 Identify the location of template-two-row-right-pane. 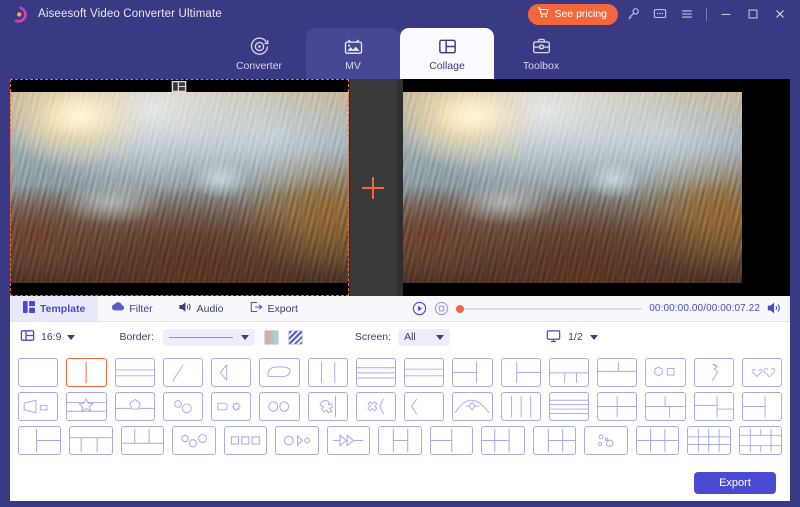
(761, 406).